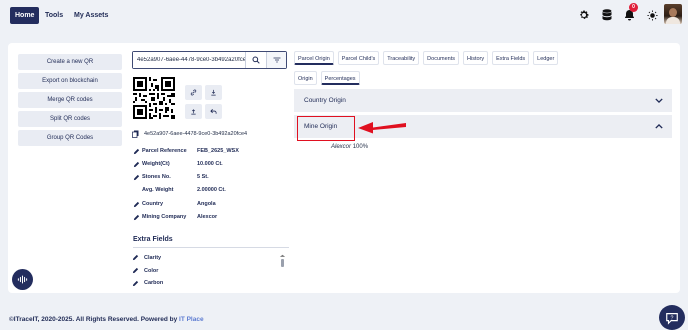 The height and width of the screenshot is (330, 688). I want to click on property-row: Weight(Ct) 10.000 Ct., so click(177, 164).